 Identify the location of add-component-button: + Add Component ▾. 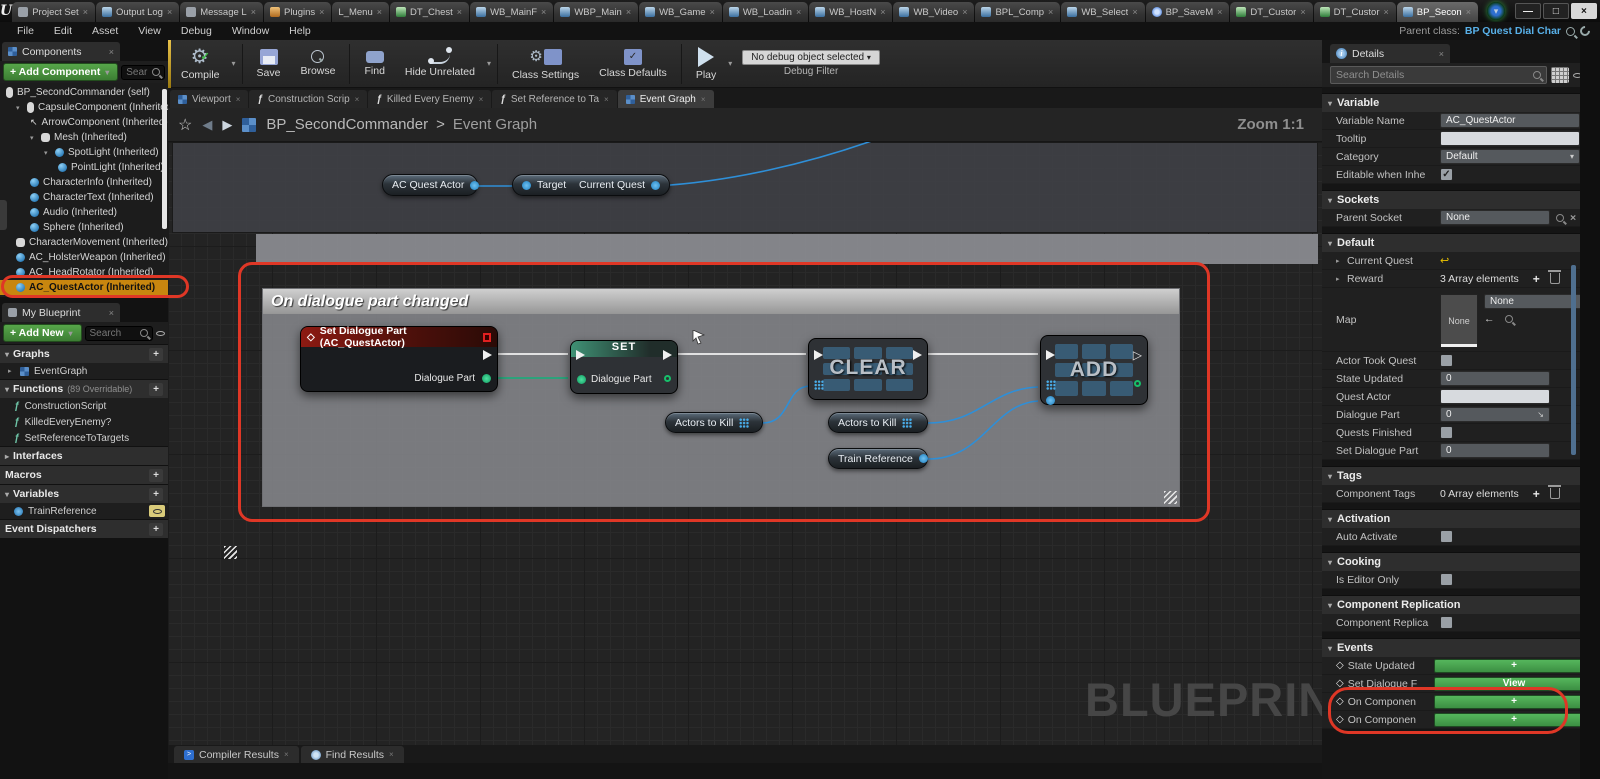
(61, 72).